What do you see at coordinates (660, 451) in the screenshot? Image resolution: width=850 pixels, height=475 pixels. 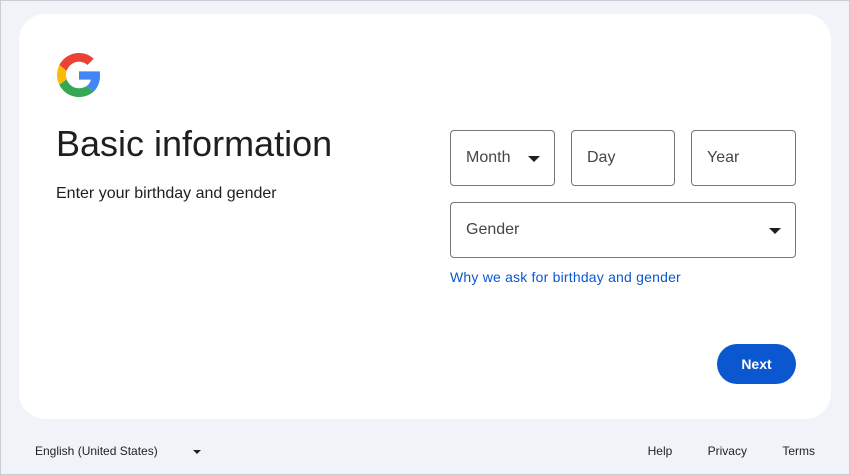 I see `help-link: Help` at bounding box center [660, 451].